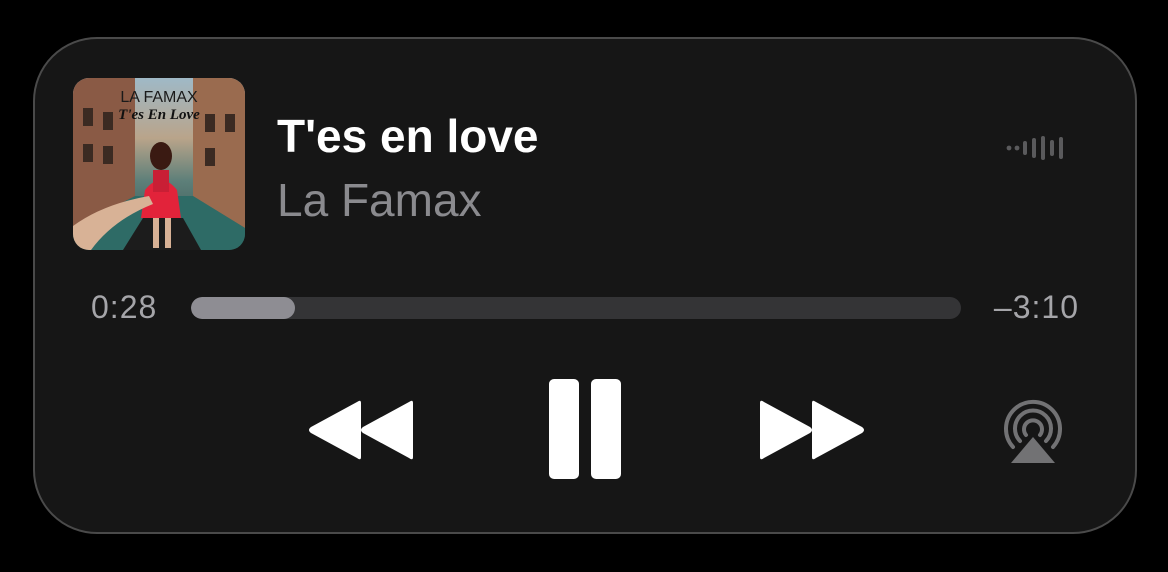 This screenshot has width=1168, height=572. I want to click on fast-forward-icon, so click(812, 430).